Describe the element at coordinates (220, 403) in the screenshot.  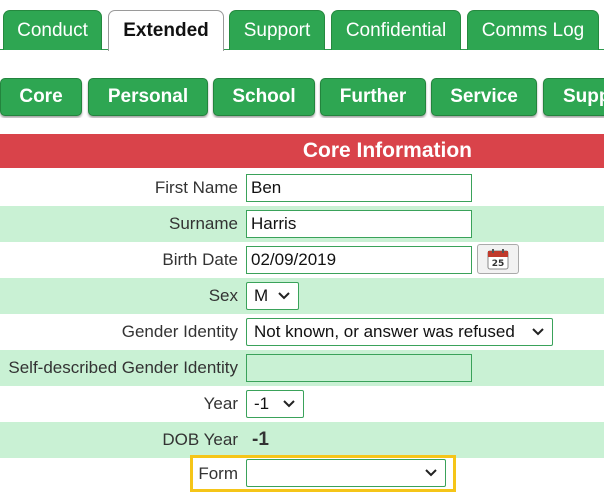
I see `year-label: Year` at that location.